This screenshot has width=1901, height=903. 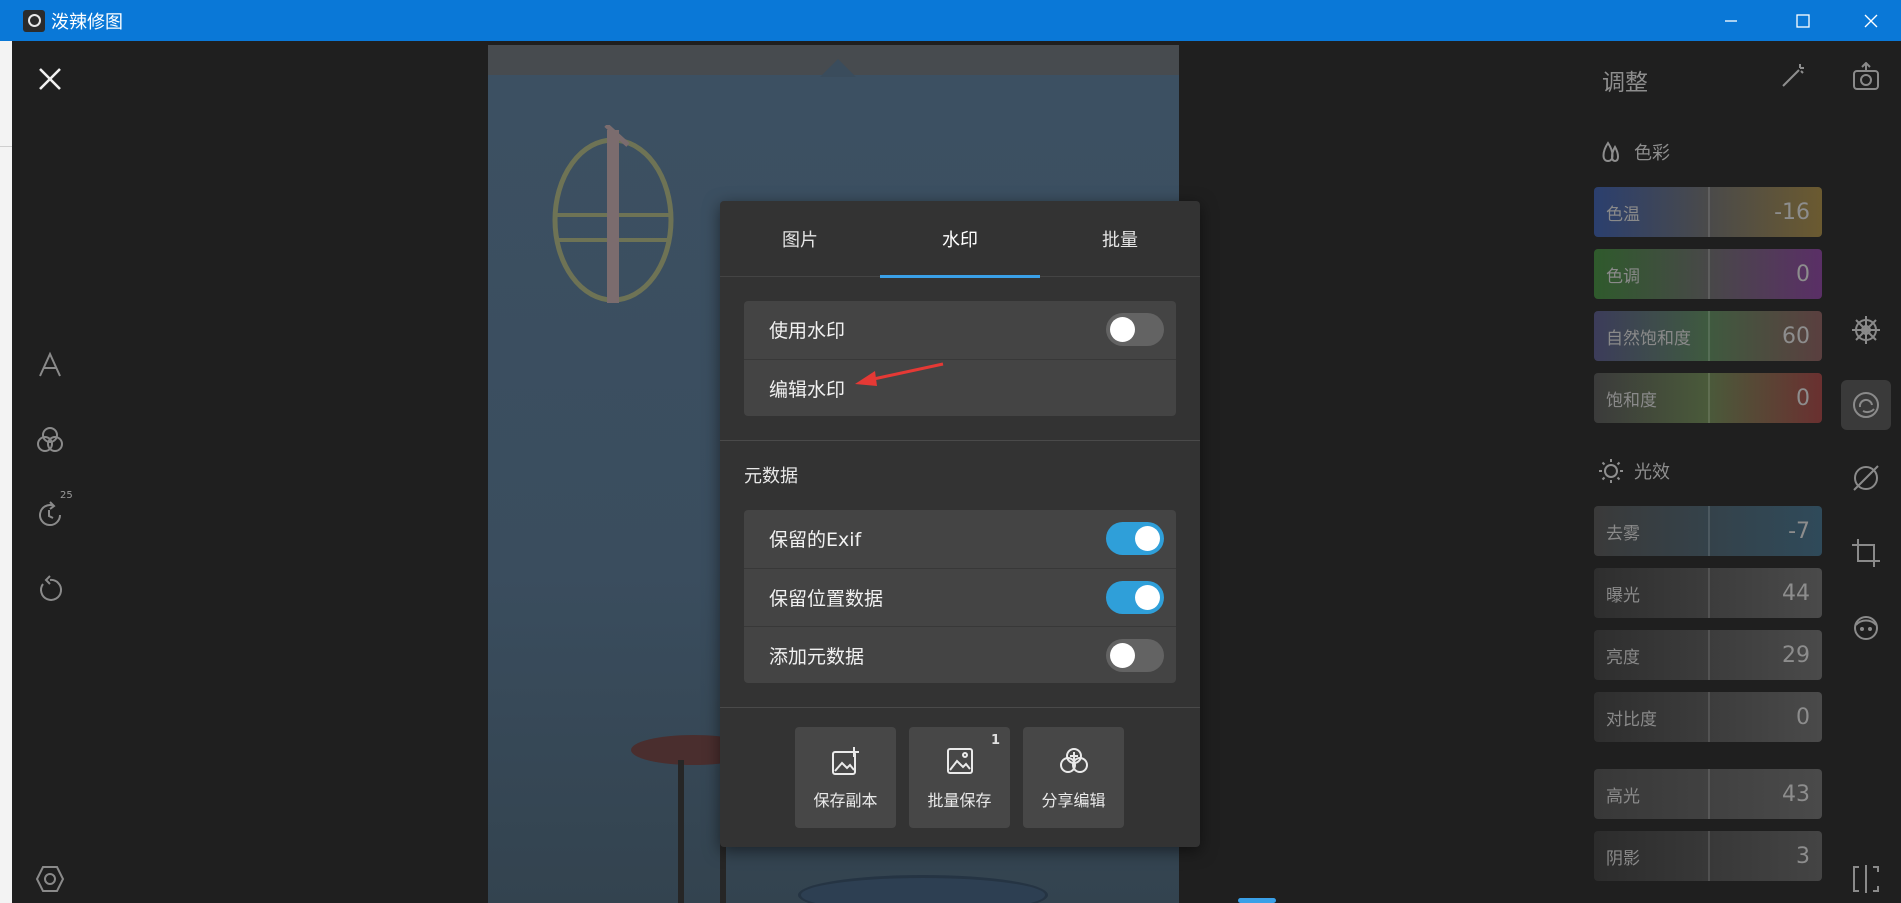 What do you see at coordinates (1135, 655) in the screenshot?
I see `add-metadata-toggle` at bounding box center [1135, 655].